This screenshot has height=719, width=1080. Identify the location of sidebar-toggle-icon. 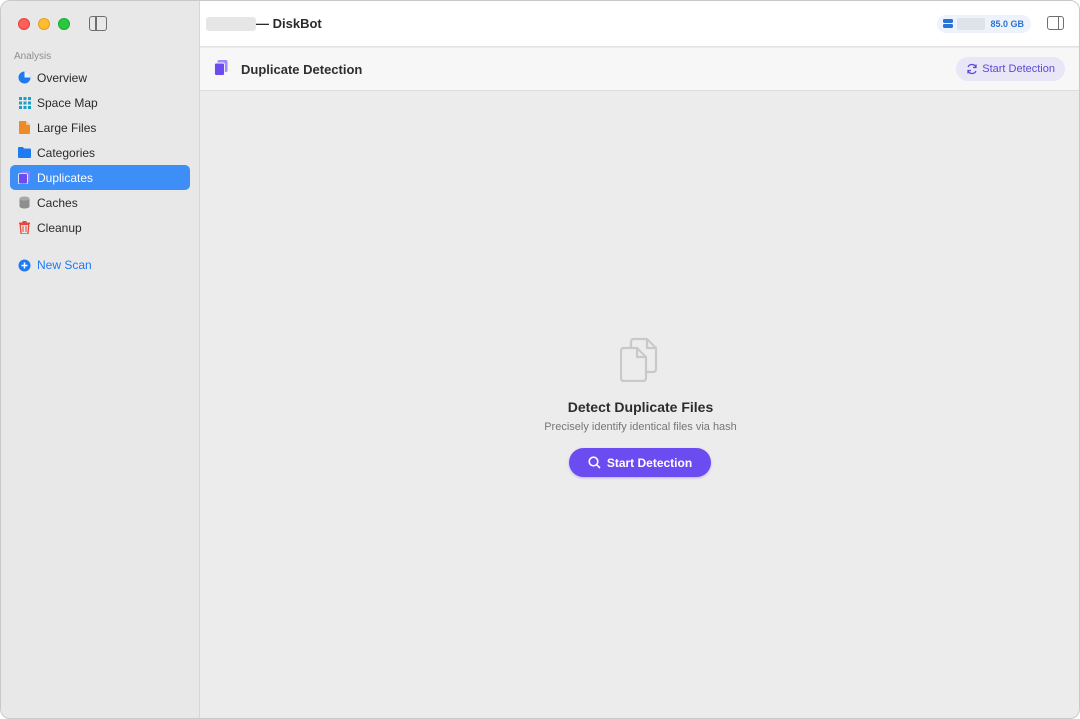
(98, 23).